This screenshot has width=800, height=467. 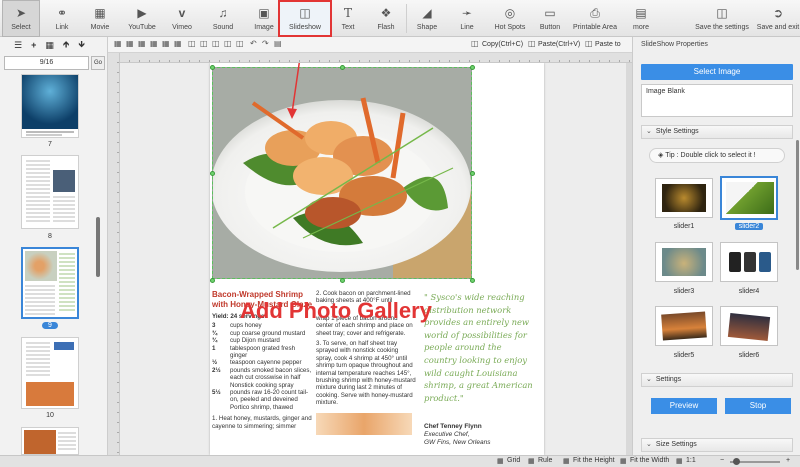 What do you see at coordinates (502, 44) in the screenshot?
I see `copy-button: Copy(Ctrl+C)` at bounding box center [502, 44].